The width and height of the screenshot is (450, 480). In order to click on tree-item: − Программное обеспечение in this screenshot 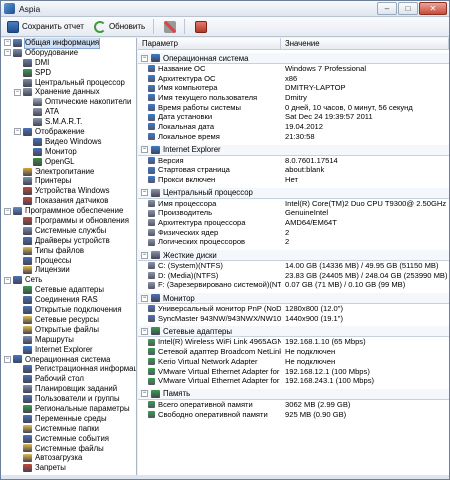, I will do `click(68, 211)`.